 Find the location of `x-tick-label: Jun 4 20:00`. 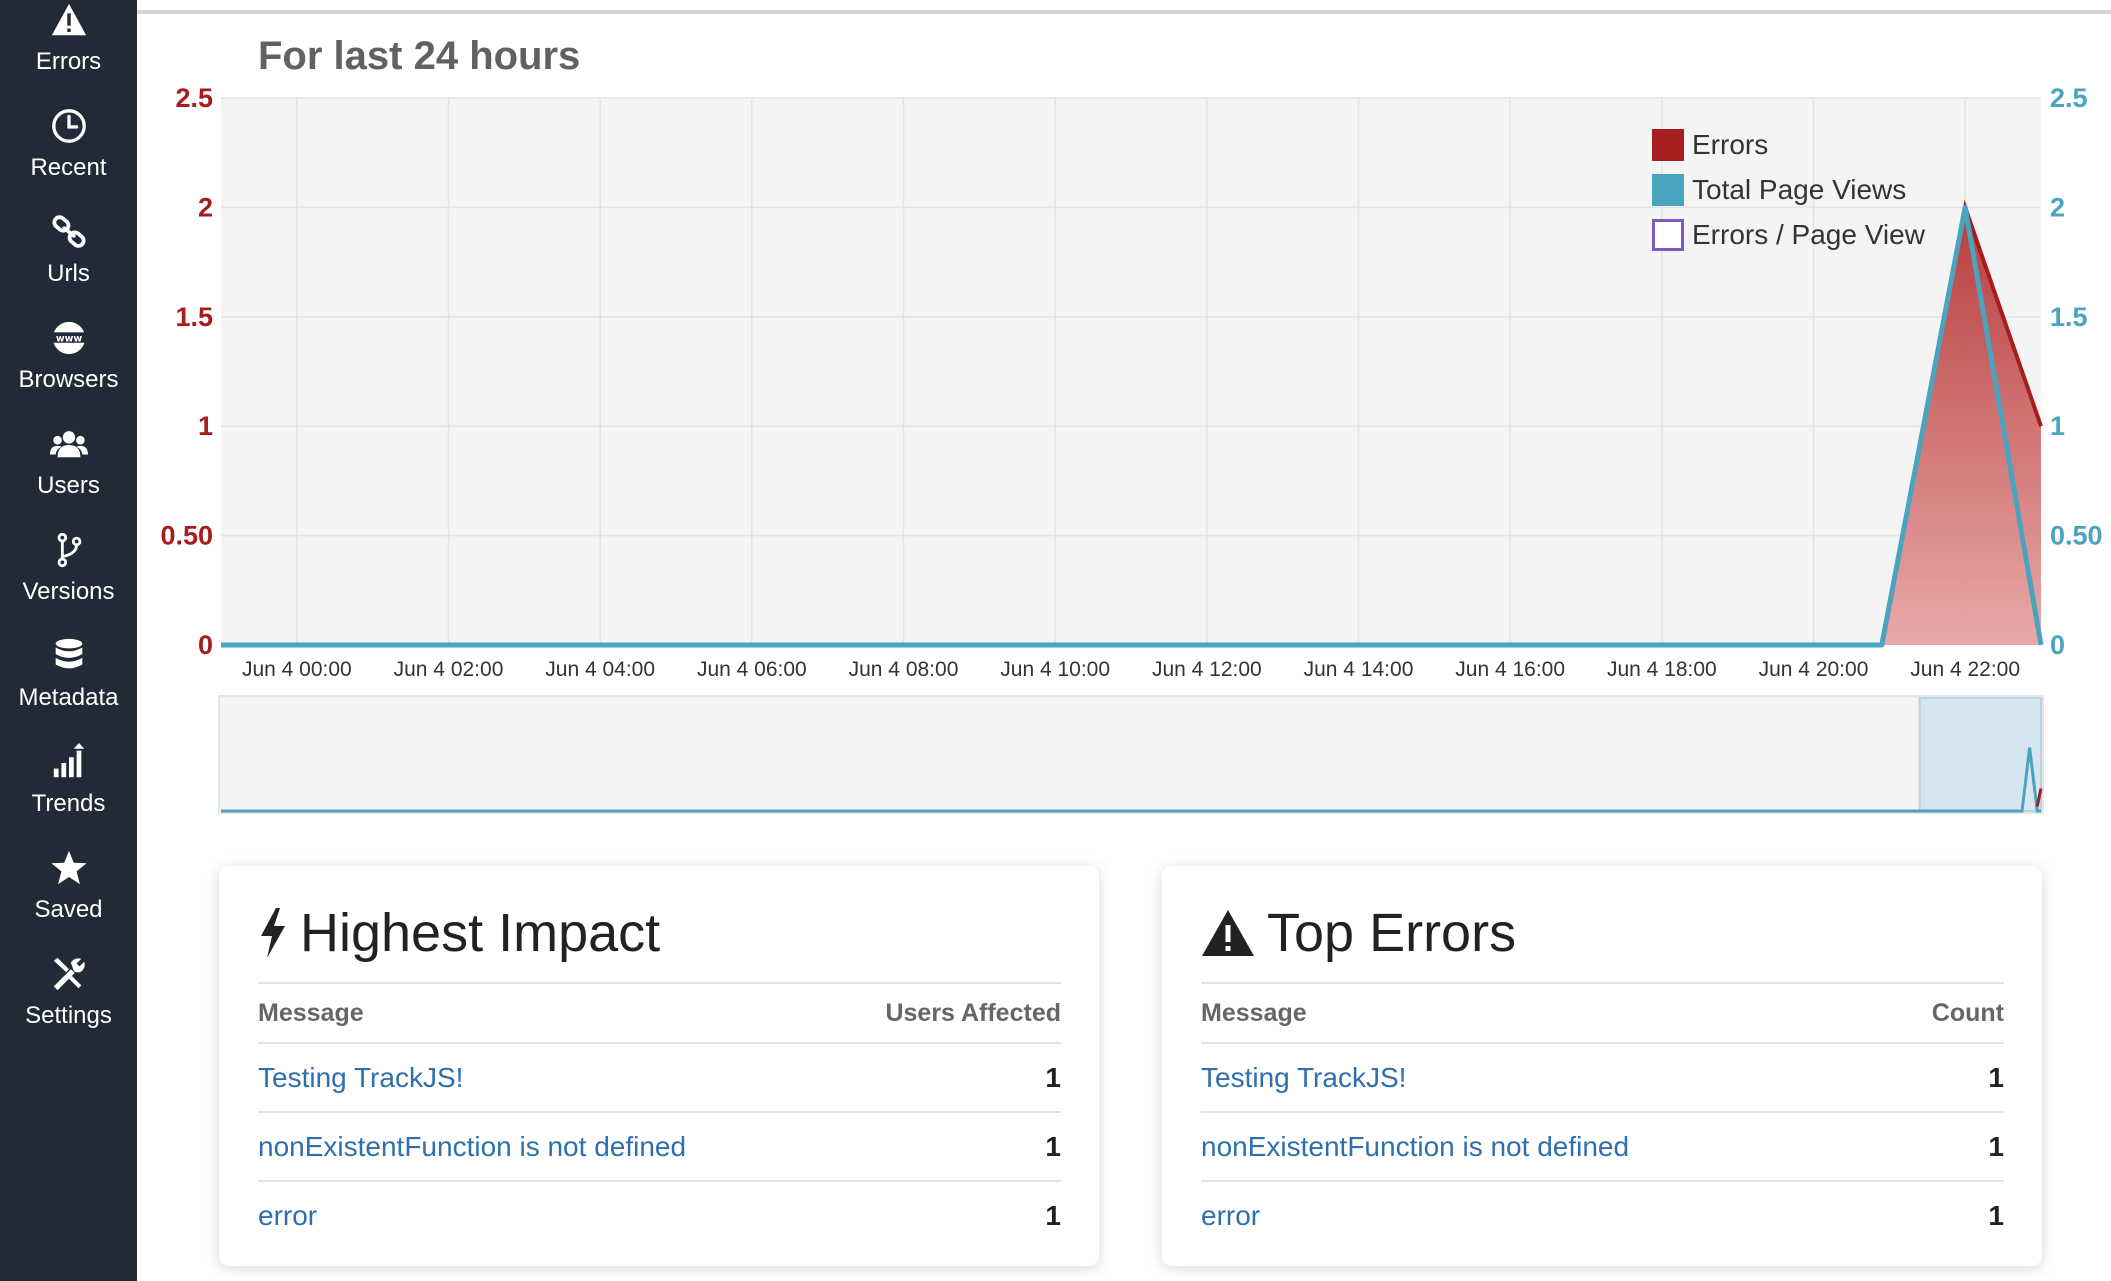

x-tick-label: Jun 4 20:00 is located at coordinates (1814, 669).